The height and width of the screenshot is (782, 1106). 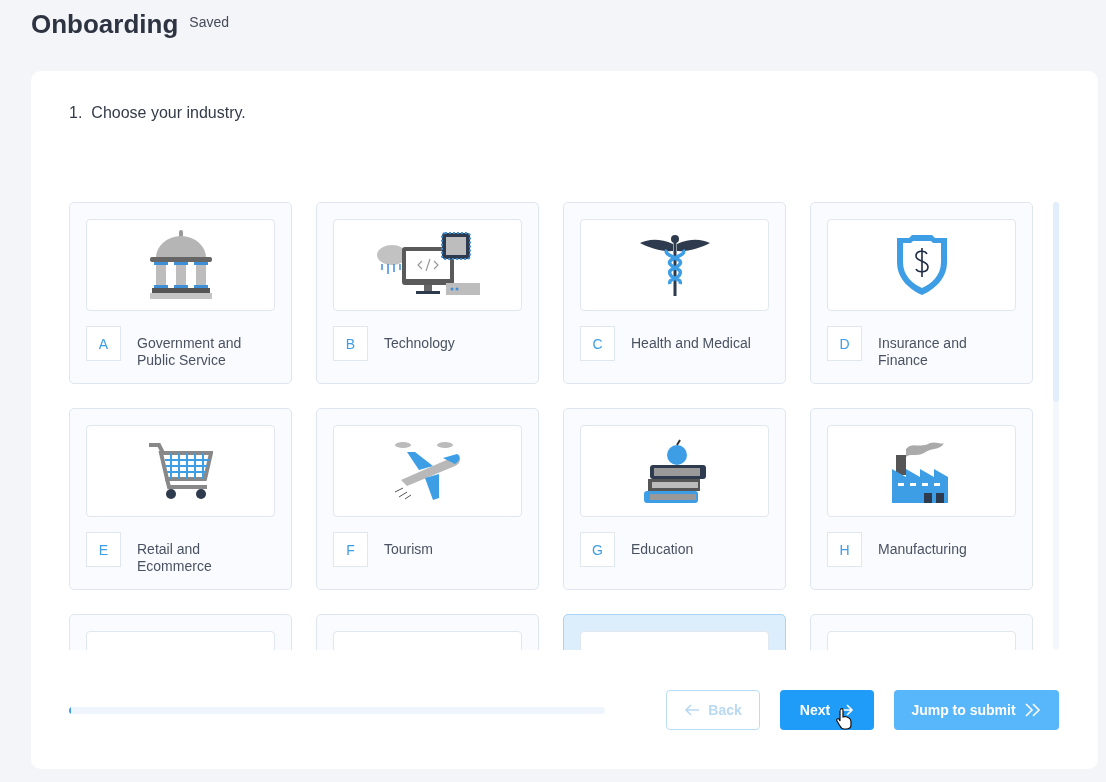 I want to click on option-label: Technology, so click(x=420, y=343).